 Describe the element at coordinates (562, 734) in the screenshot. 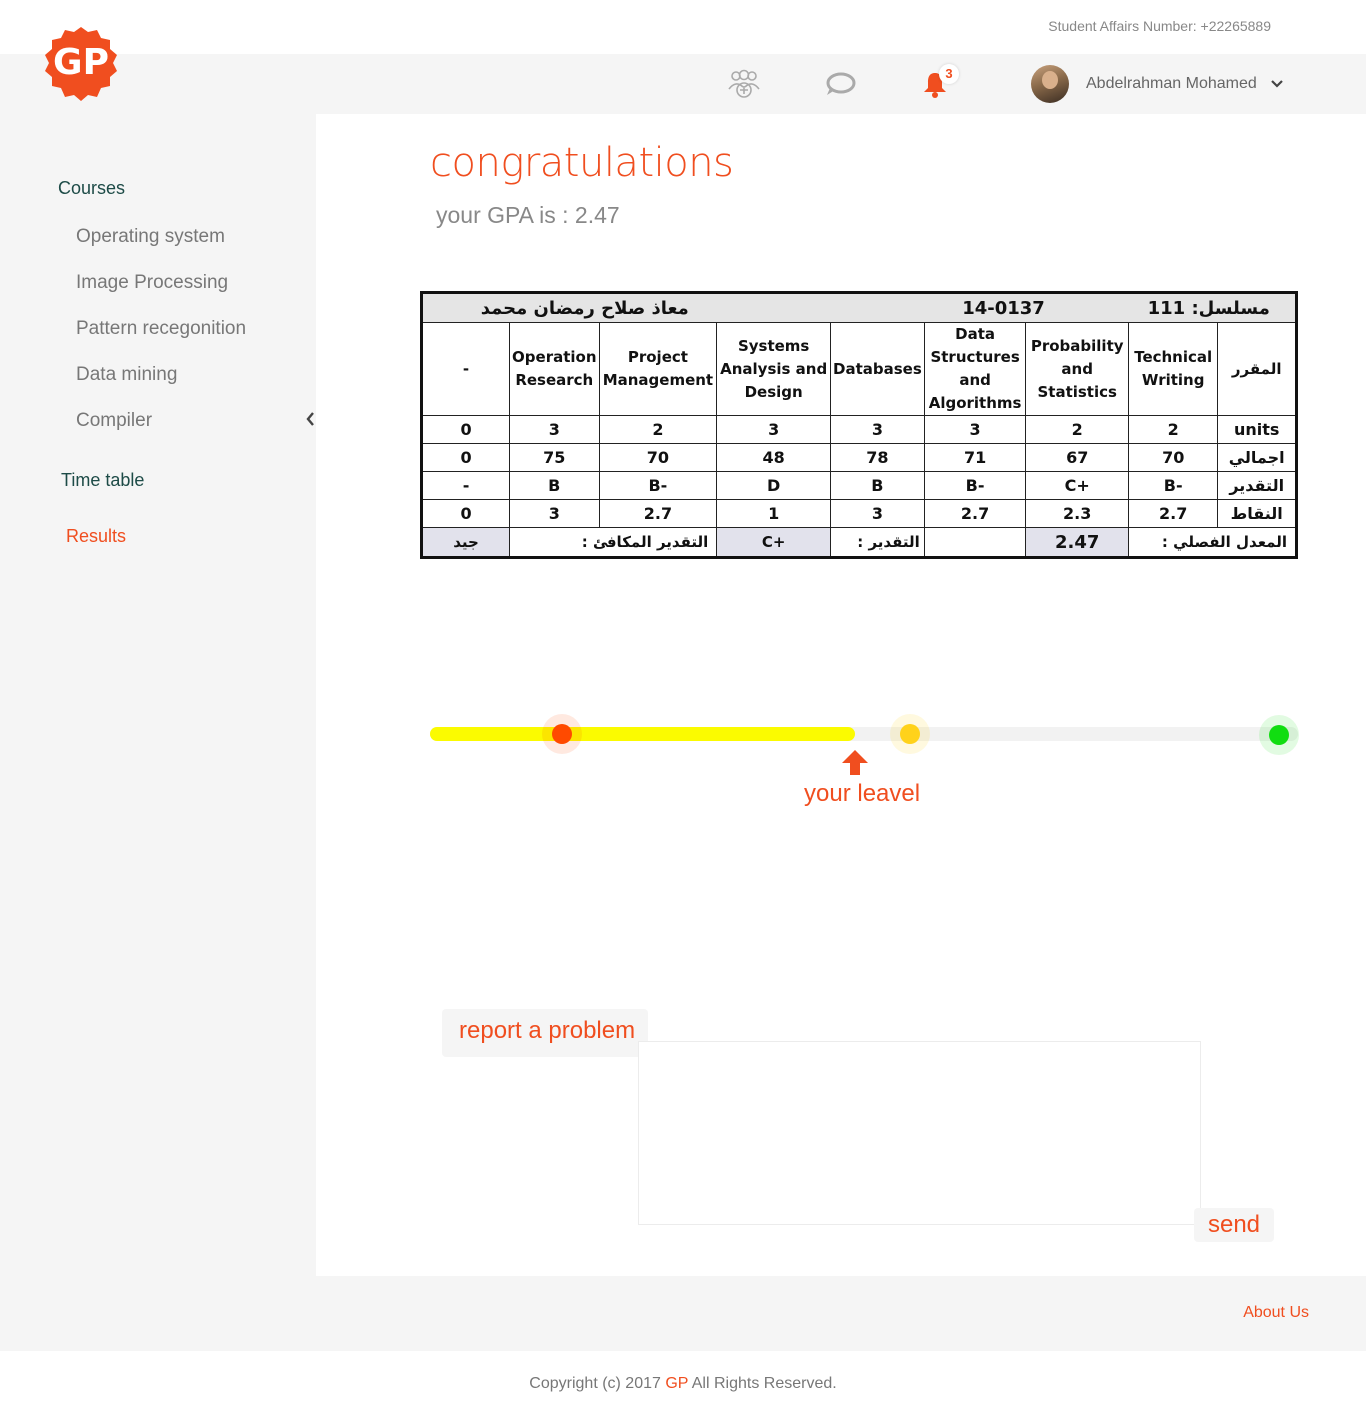

I see `level-marker-low` at that location.